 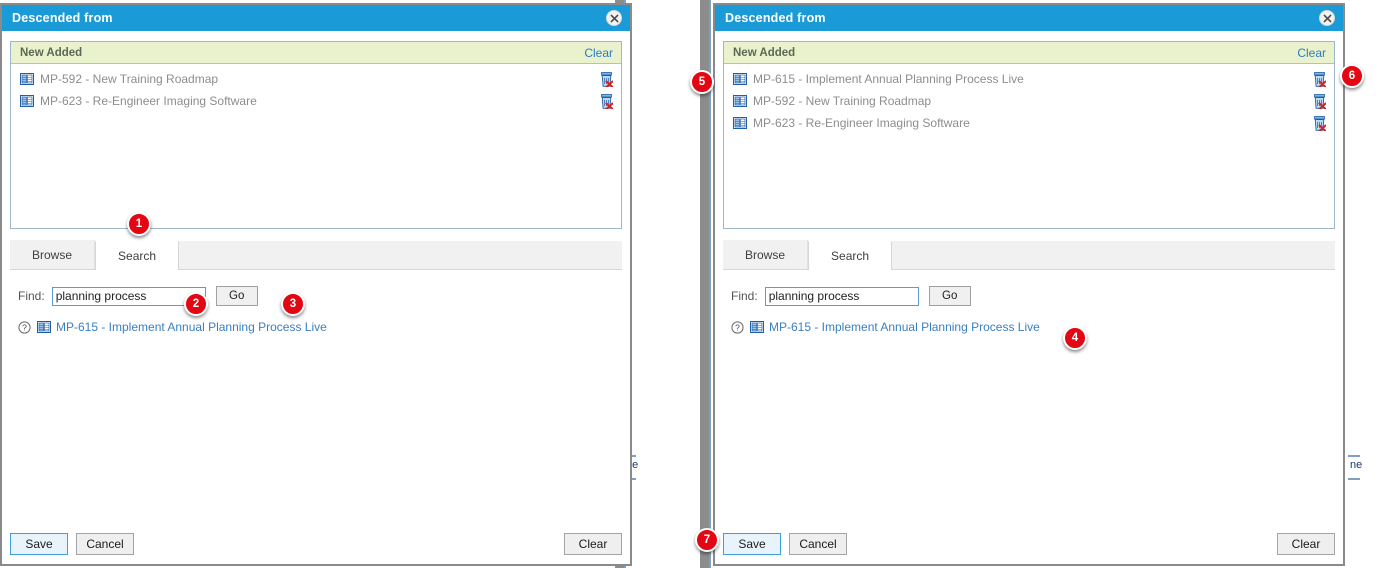 What do you see at coordinates (139, 224) in the screenshot?
I see `callout-badge-1: 1` at bounding box center [139, 224].